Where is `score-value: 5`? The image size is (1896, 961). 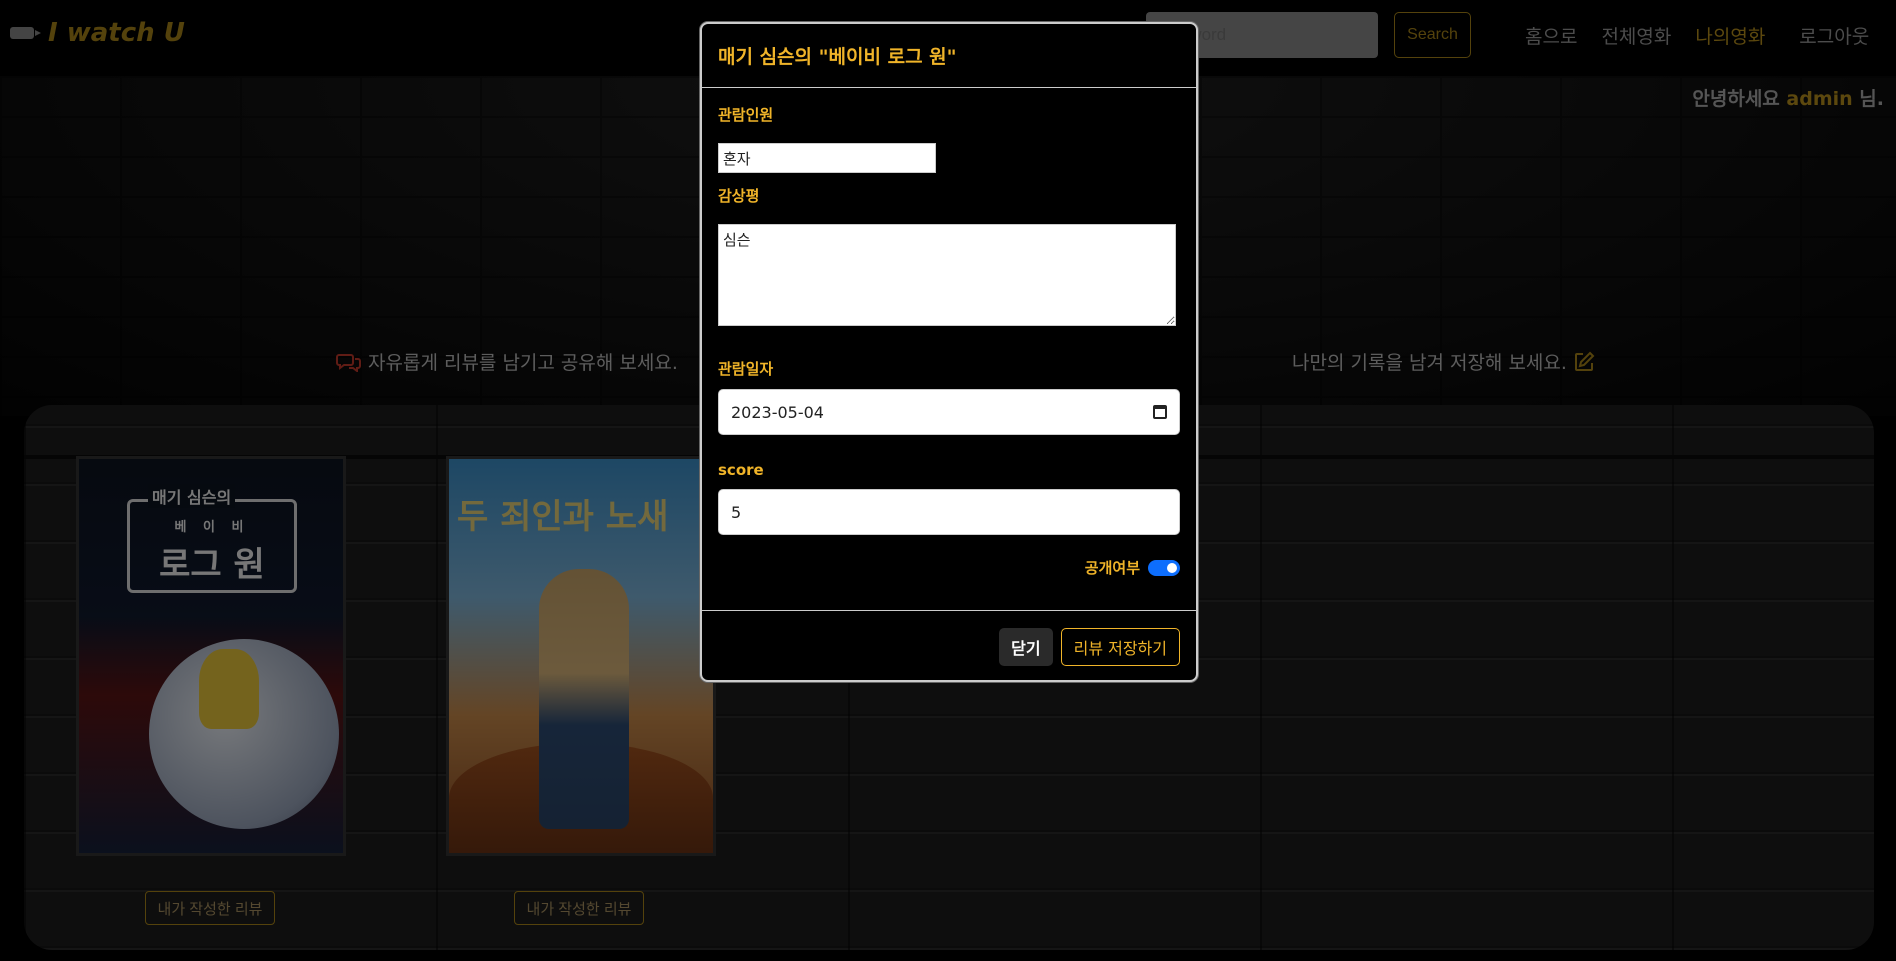 score-value: 5 is located at coordinates (736, 512).